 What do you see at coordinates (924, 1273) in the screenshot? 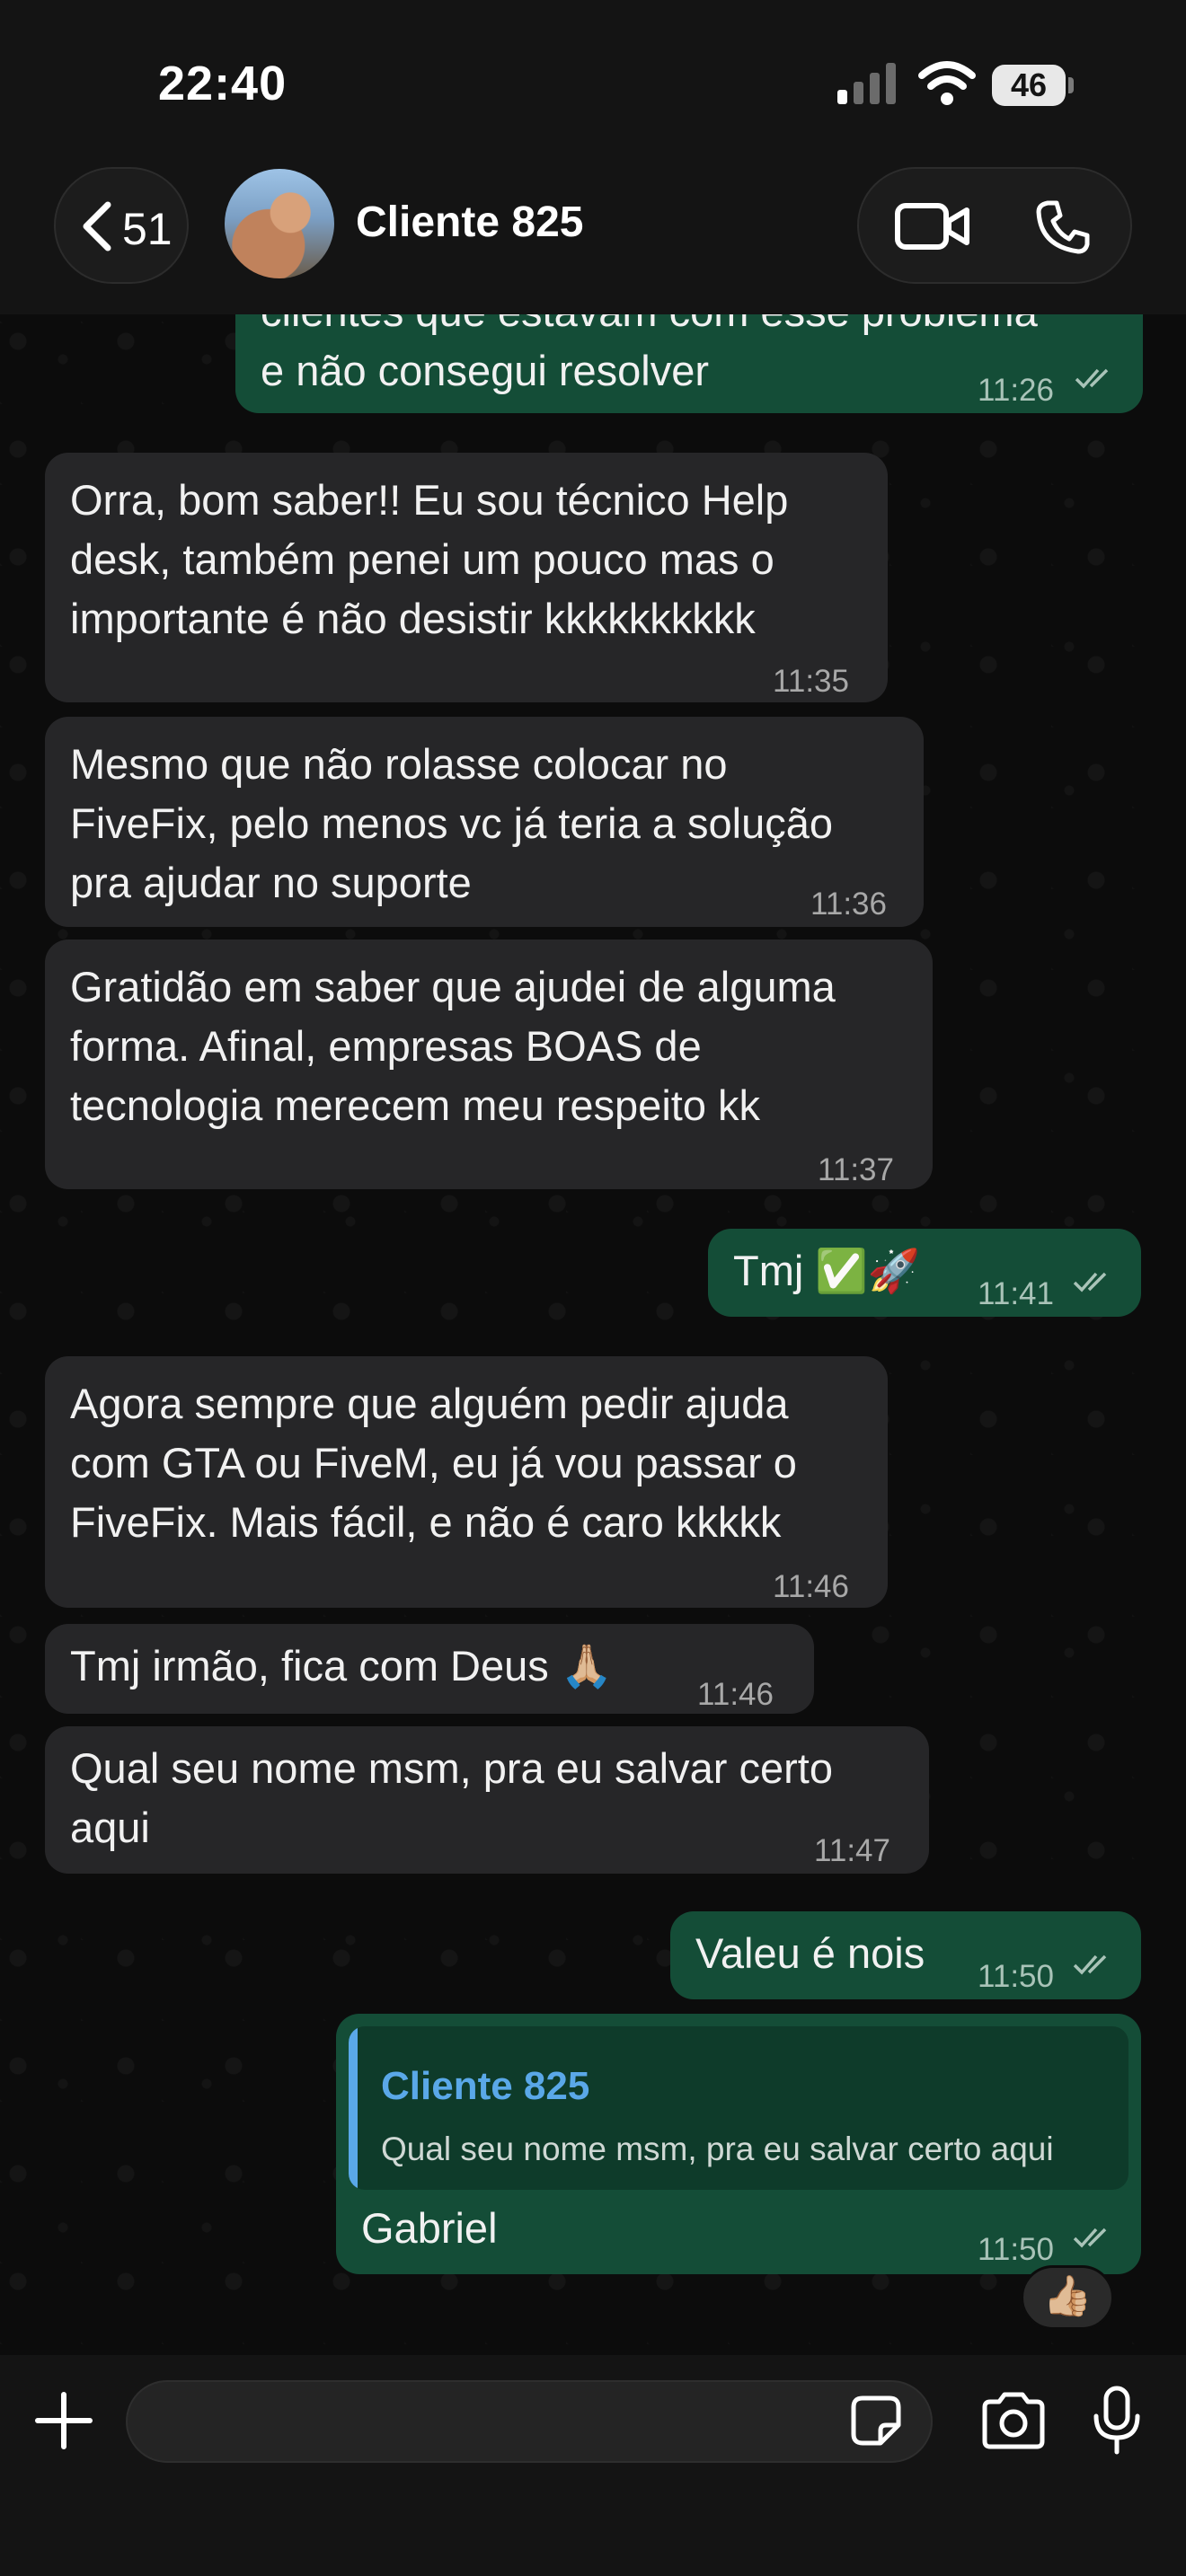
I see `message-outgoing: Tmj ✅🚀 11:41` at bounding box center [924, 1273].